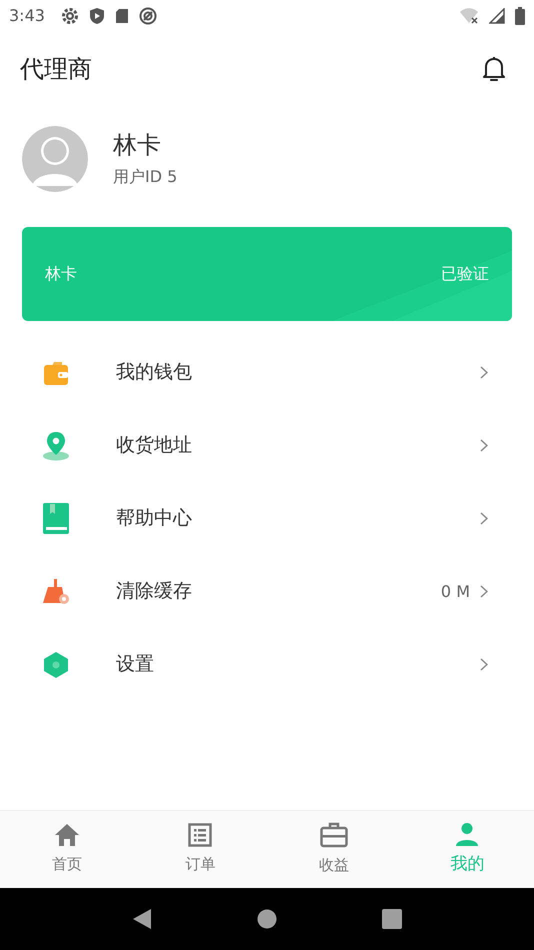 This screenshot has width=534, height=950. I want to click on verified-status: 已验证, so click(465, 274).